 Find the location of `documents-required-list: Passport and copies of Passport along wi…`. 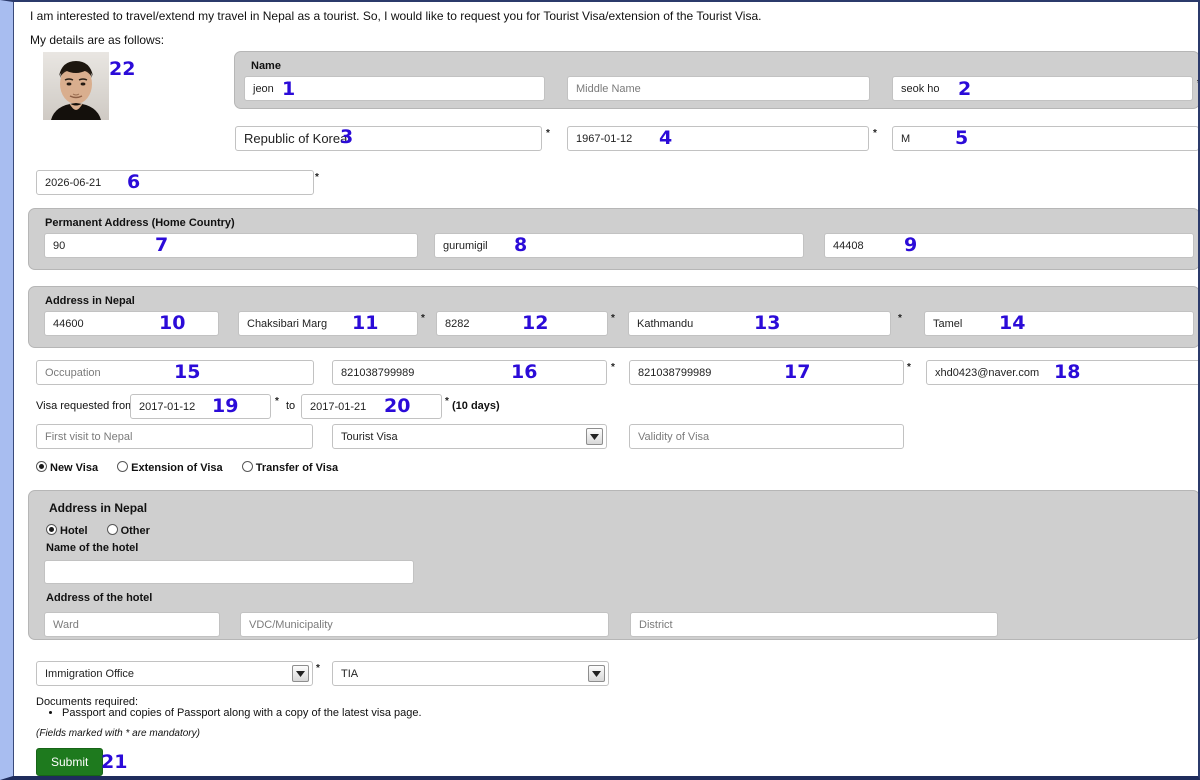

documents-required-list: Passport and copies of Passport along wi… is located at coordinates (231, 713).